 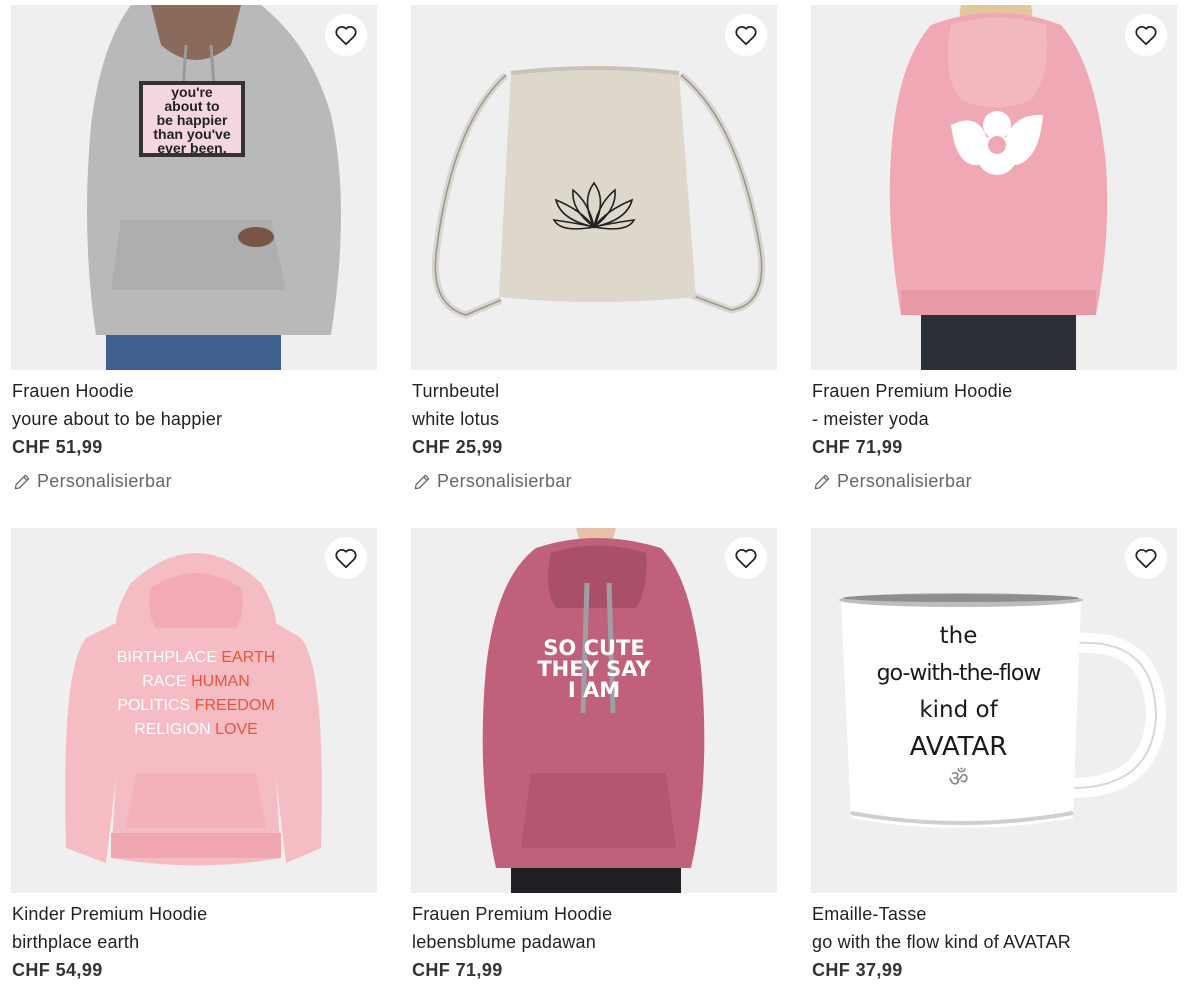 I want to click on product-type: Kinder Premium Hoodie, so click(x=194, y=914).